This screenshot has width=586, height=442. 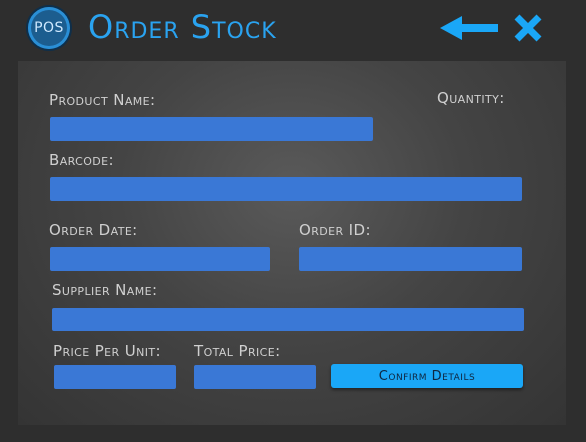 What do you see at coordinates (115, 377) in the screenshot?
I see `price-per-unit-input` at bounding box center [115, 377].